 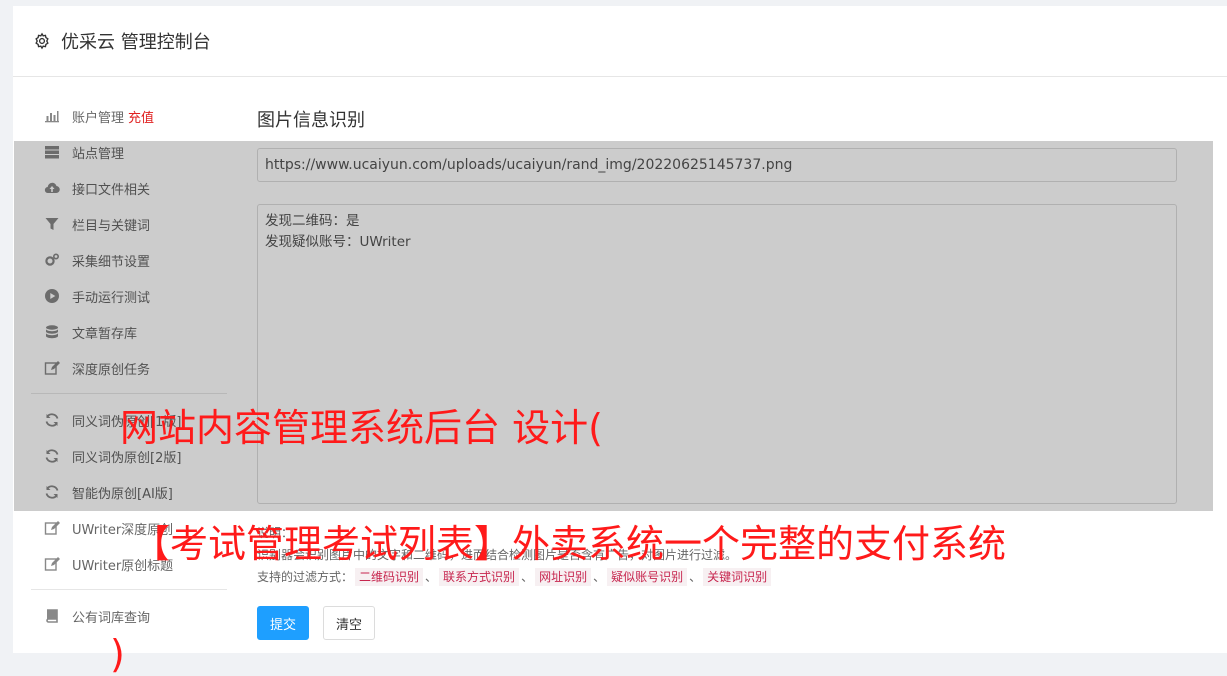 I want to click on sidebar-item: UWriter原创标题, so click(x=129, y=564).